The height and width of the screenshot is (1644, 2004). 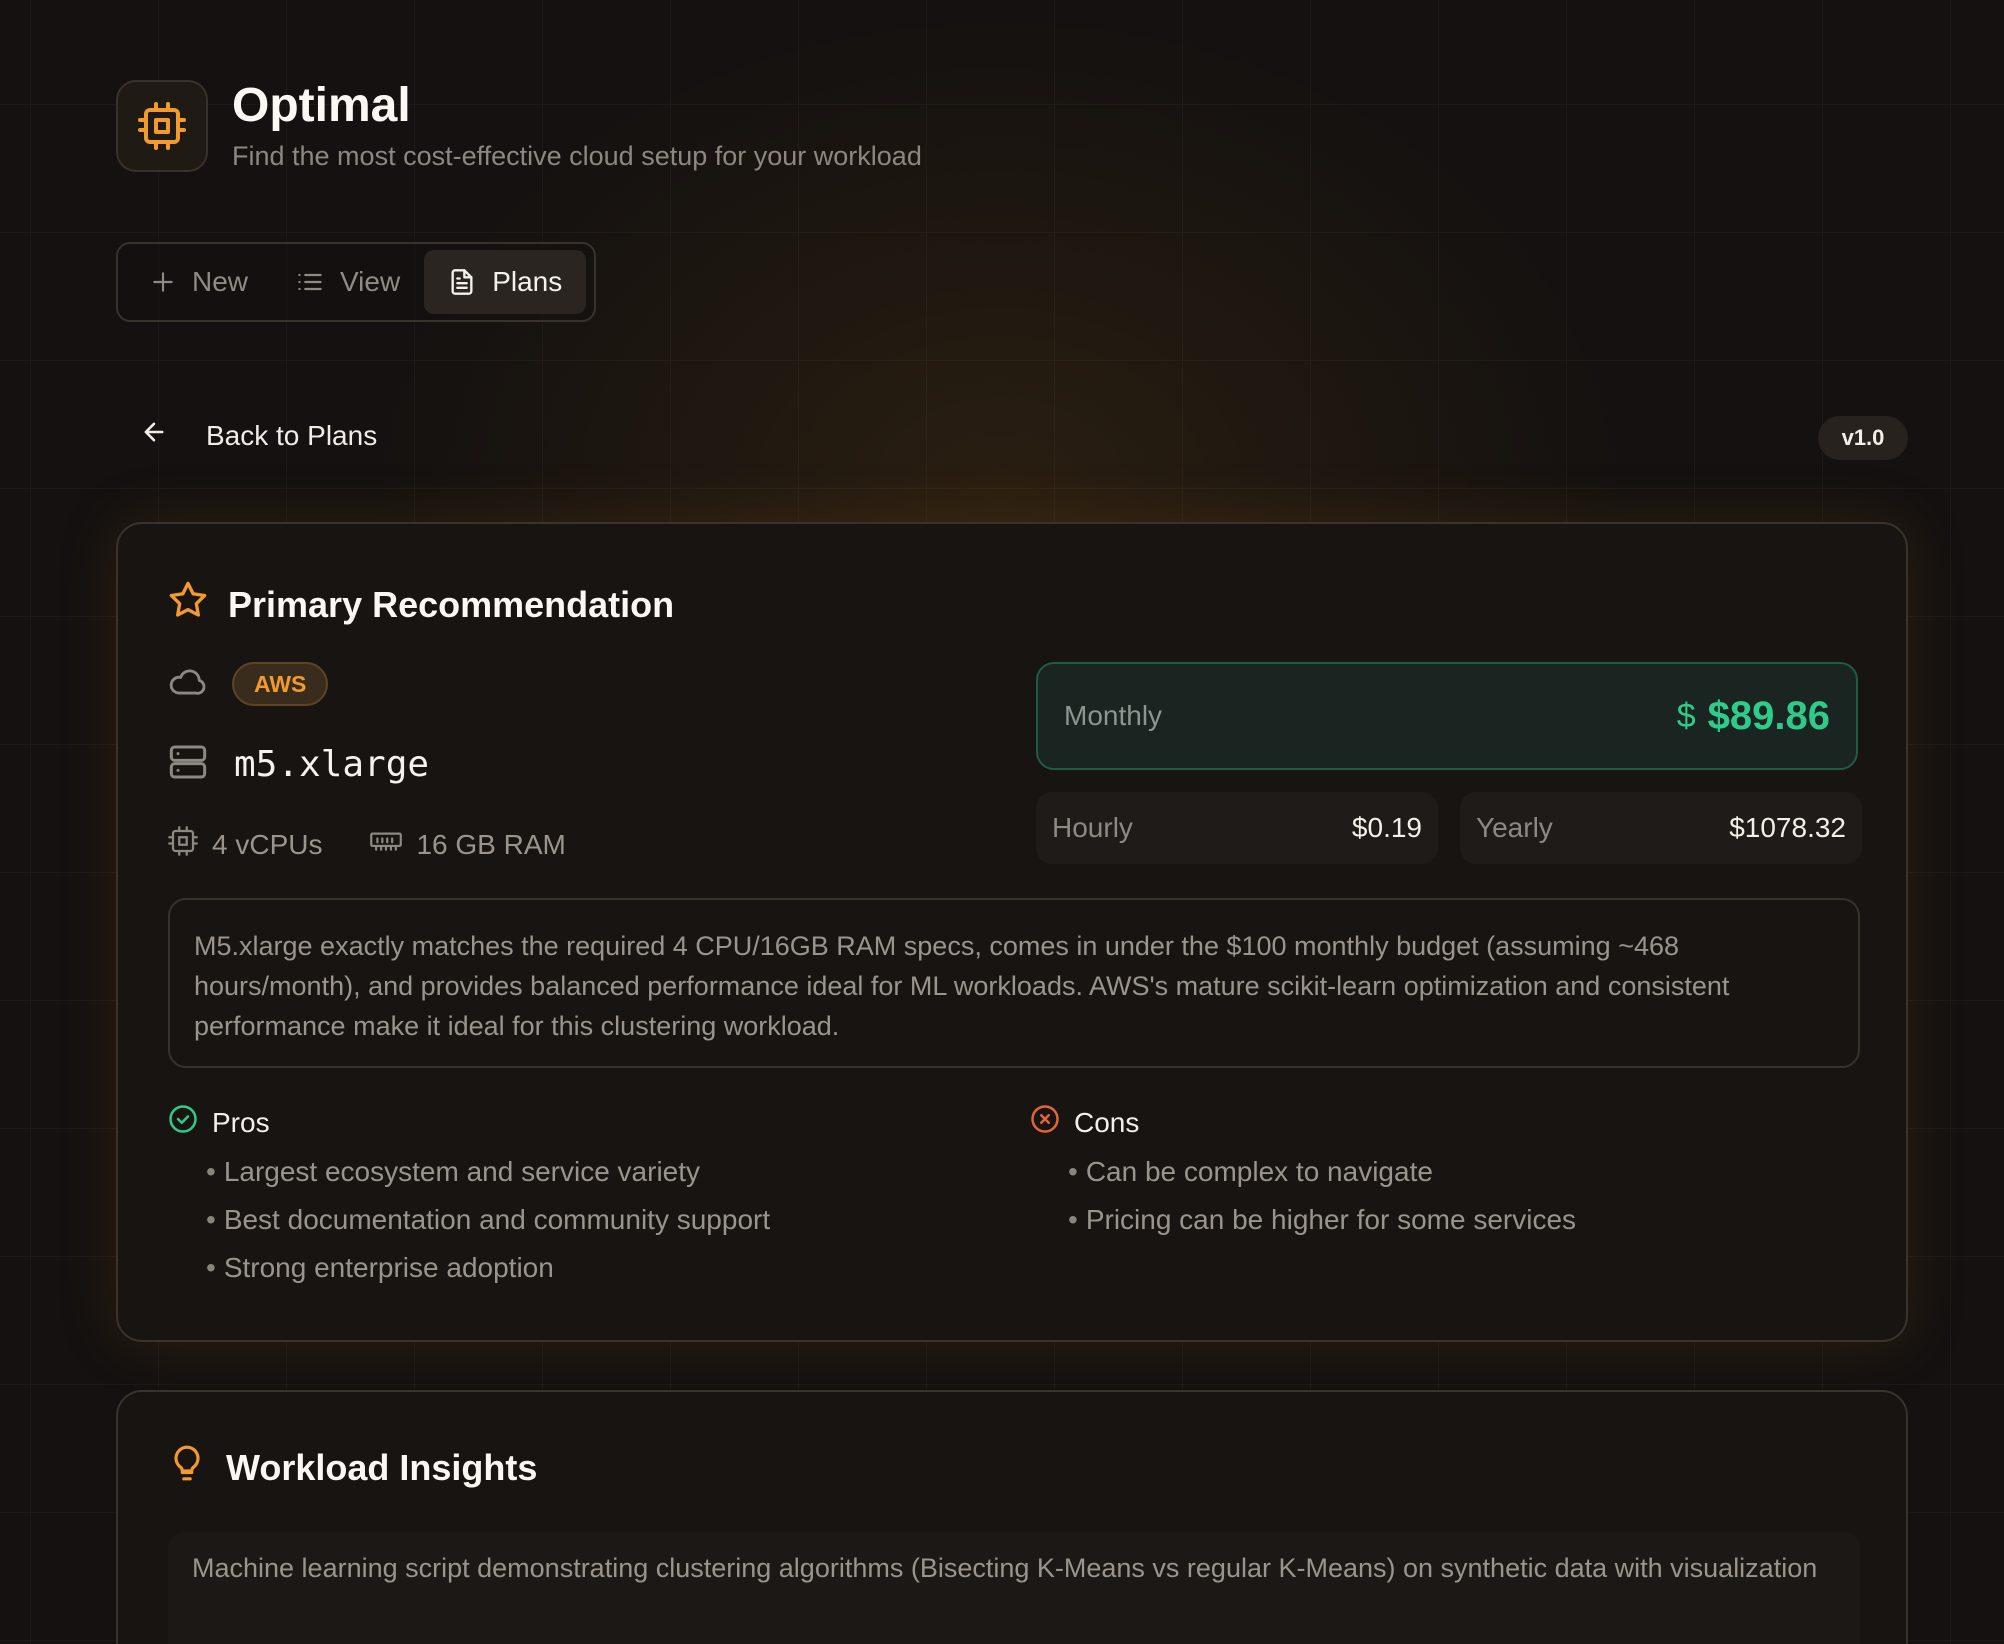 What do you see at coordinates (183, 844) in the screenshot?
I see `cpu-icon` at bounding box center [183, 844].